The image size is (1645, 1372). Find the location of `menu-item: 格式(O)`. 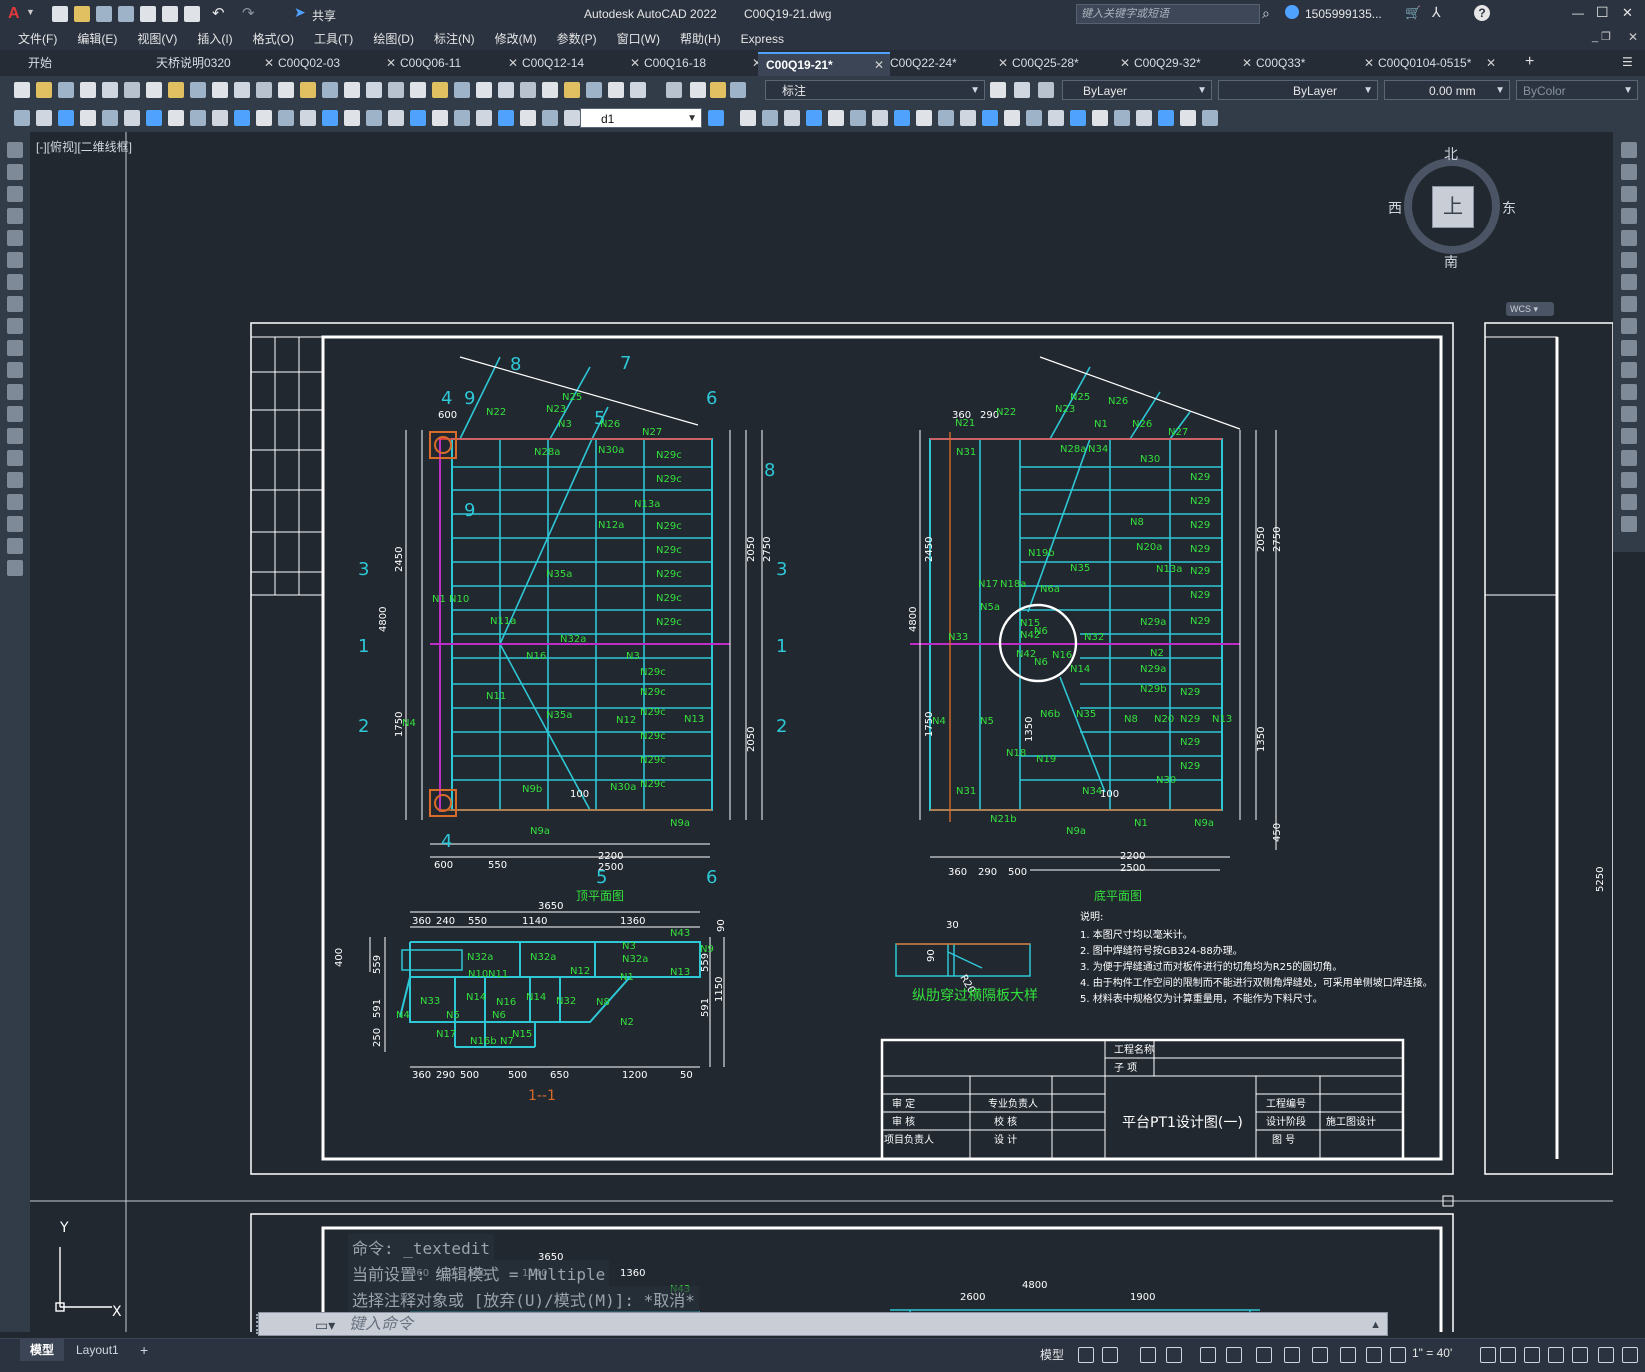

menu-item: 格式(O) is located at coordinates (273, 39).